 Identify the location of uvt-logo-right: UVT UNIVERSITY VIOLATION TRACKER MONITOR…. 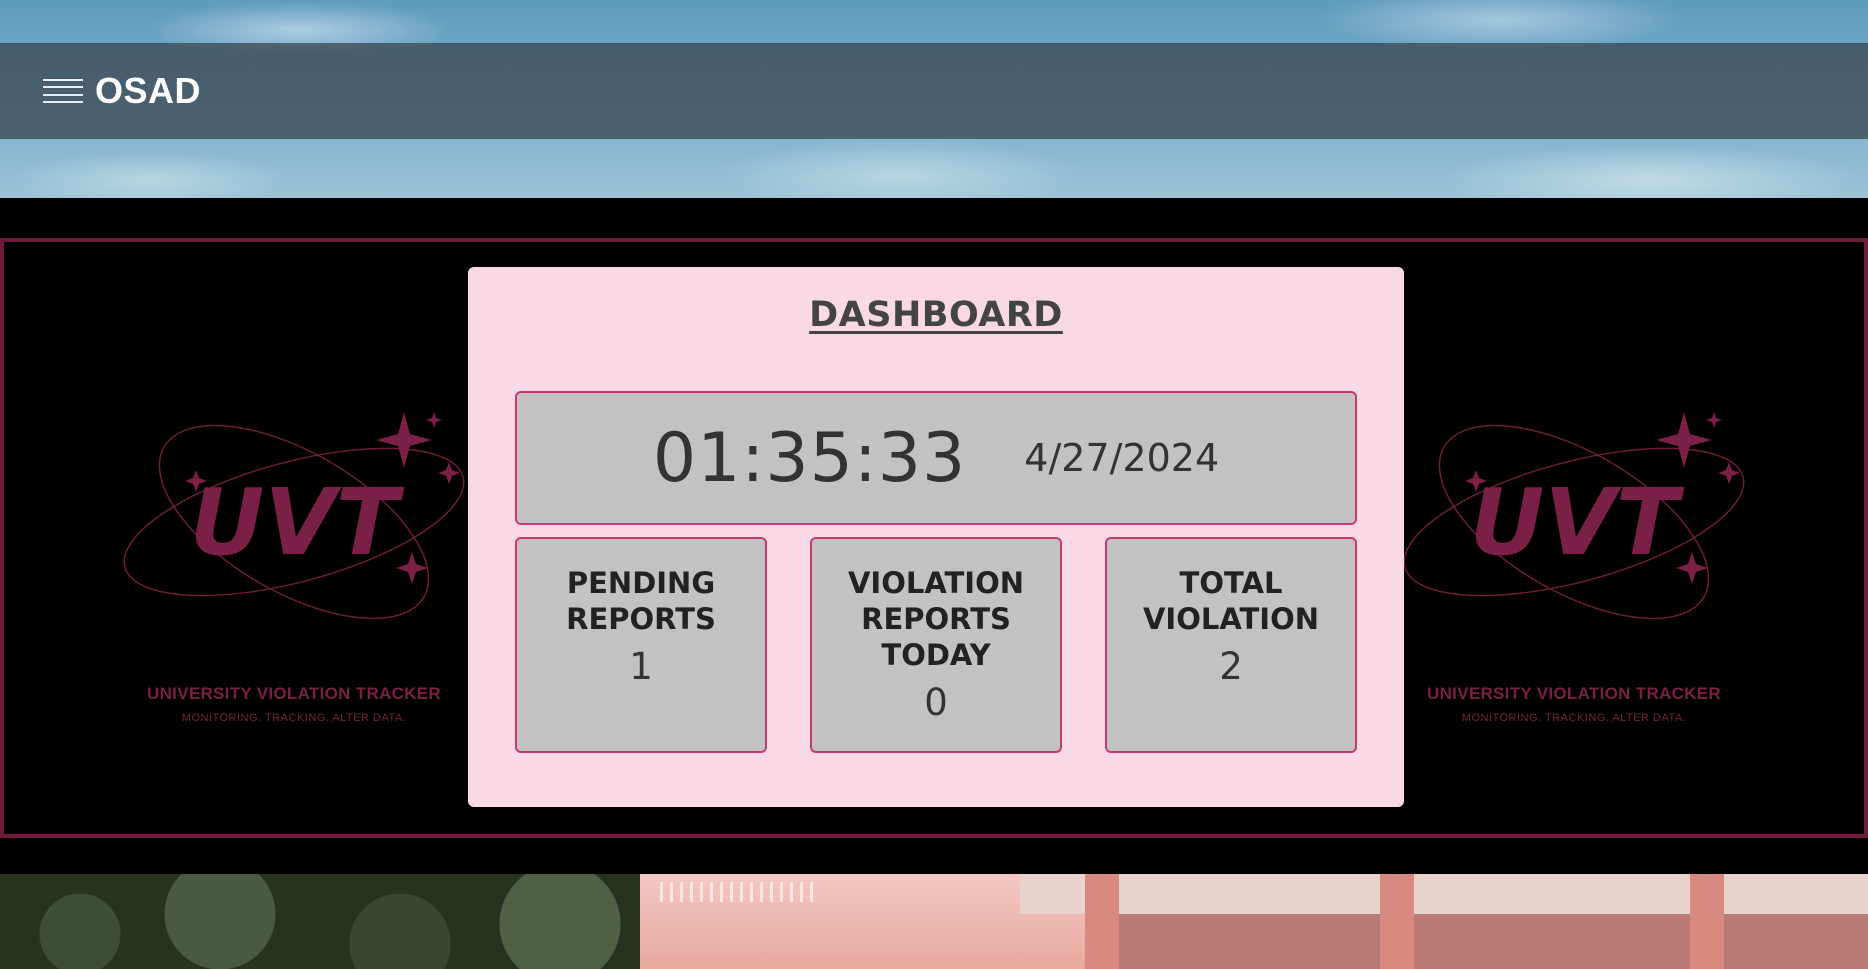
(1574, 548).